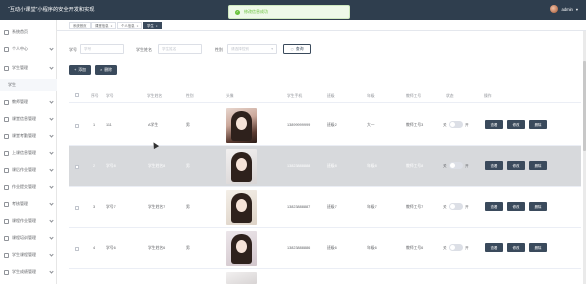  I want to click on sidebar-item-attendance: 课堂考勤管理, so click(28, 136).